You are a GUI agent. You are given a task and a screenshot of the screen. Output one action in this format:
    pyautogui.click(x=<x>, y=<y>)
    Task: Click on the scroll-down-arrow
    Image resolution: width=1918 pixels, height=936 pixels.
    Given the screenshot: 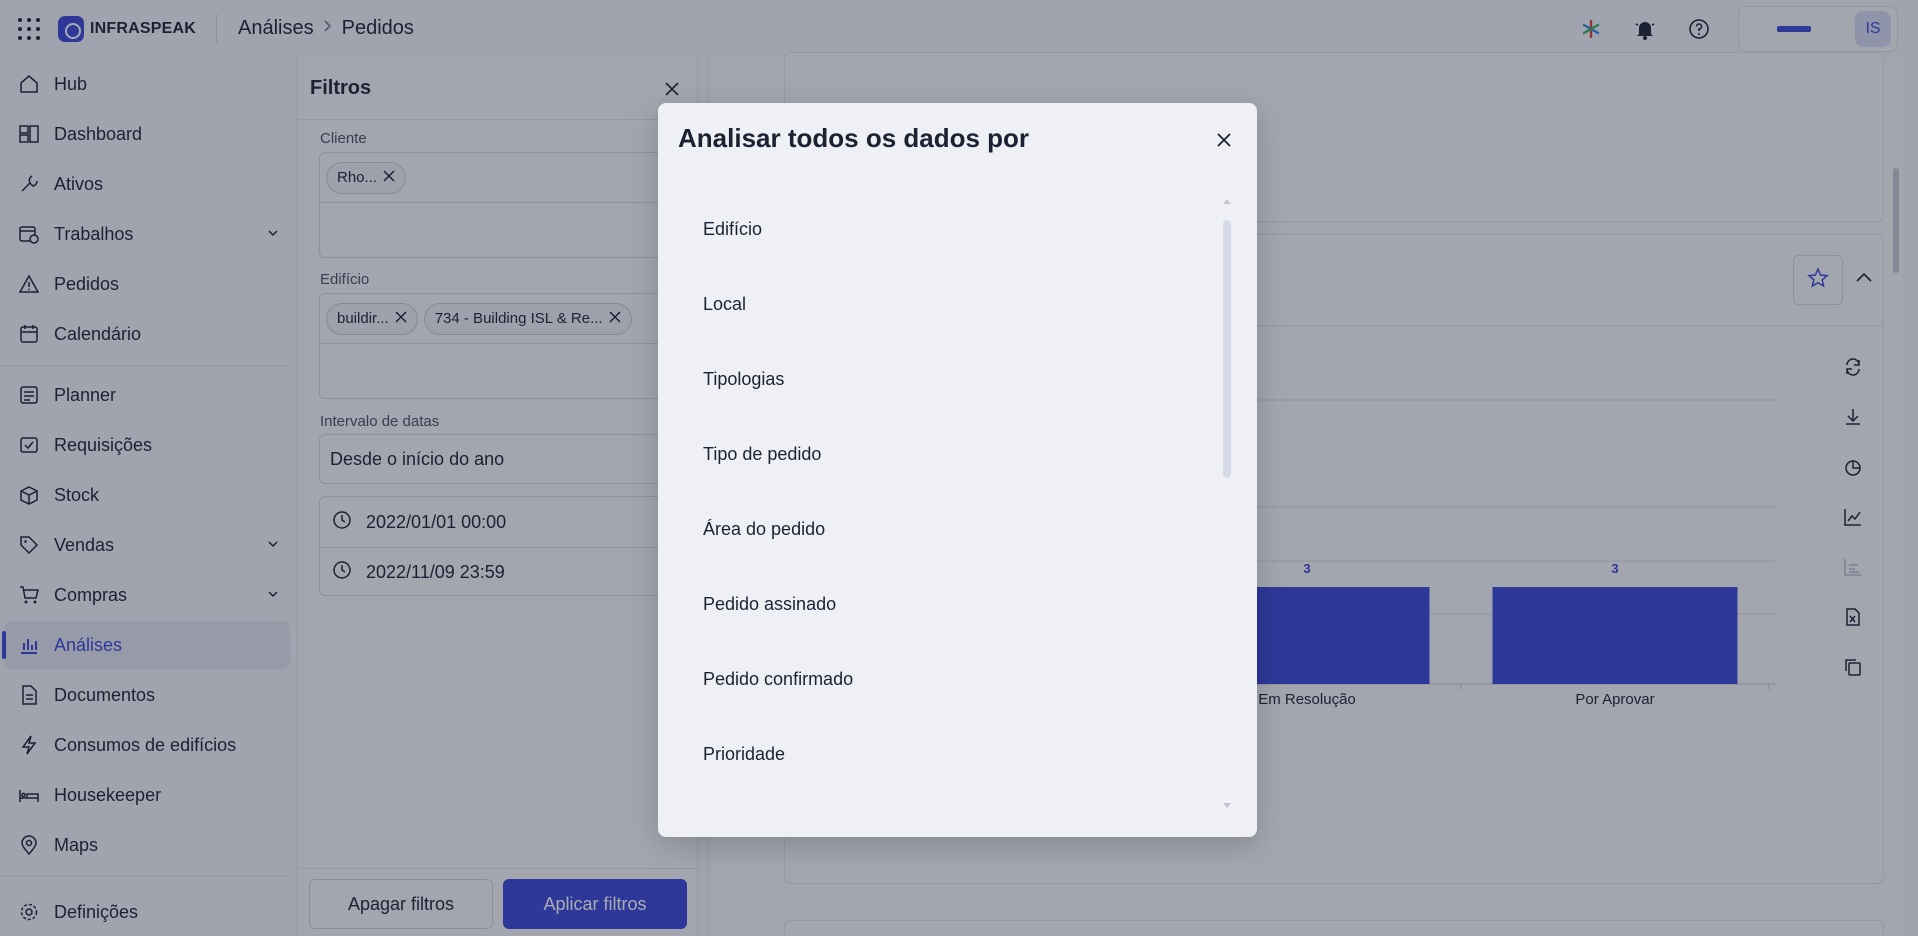 What is the action you would take?
    pyautogui.click(x=1227, y=805)
    